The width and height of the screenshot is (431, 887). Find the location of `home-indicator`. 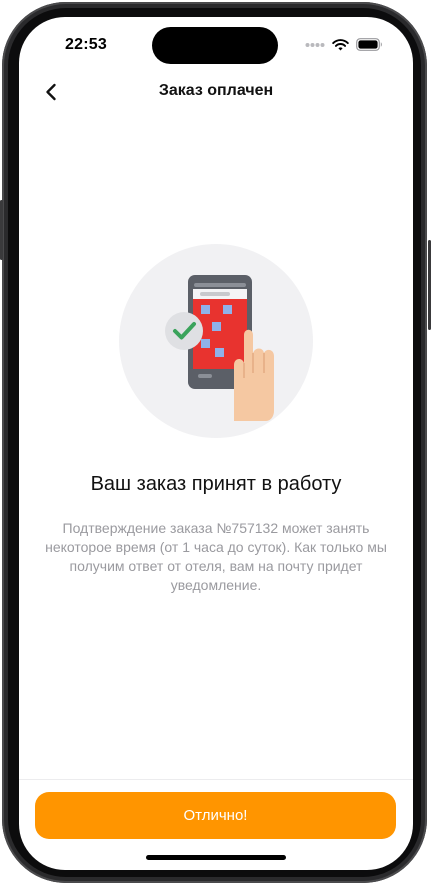

home-indicator is located at coordinates (216, 857).